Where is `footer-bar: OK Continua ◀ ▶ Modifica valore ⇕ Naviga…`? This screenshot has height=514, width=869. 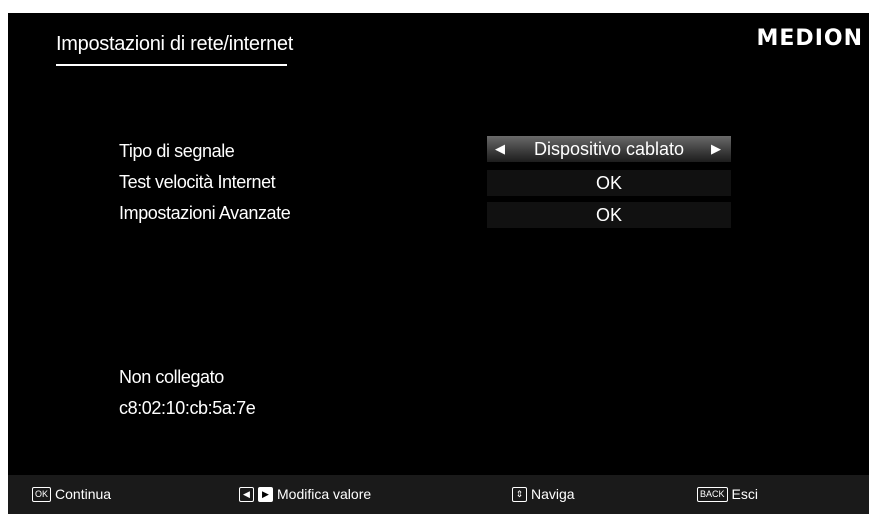 footer-bar: OK Continua ◀ ▶ Modifica valore ⇕ Naviga… is located at coordinates (438, 494).